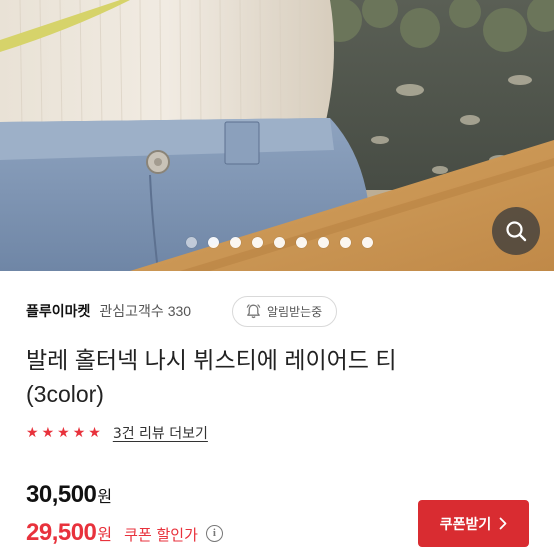 The width and height of the screenshot is (554, 554). I want to click on zoom-button, so click(516, 231).